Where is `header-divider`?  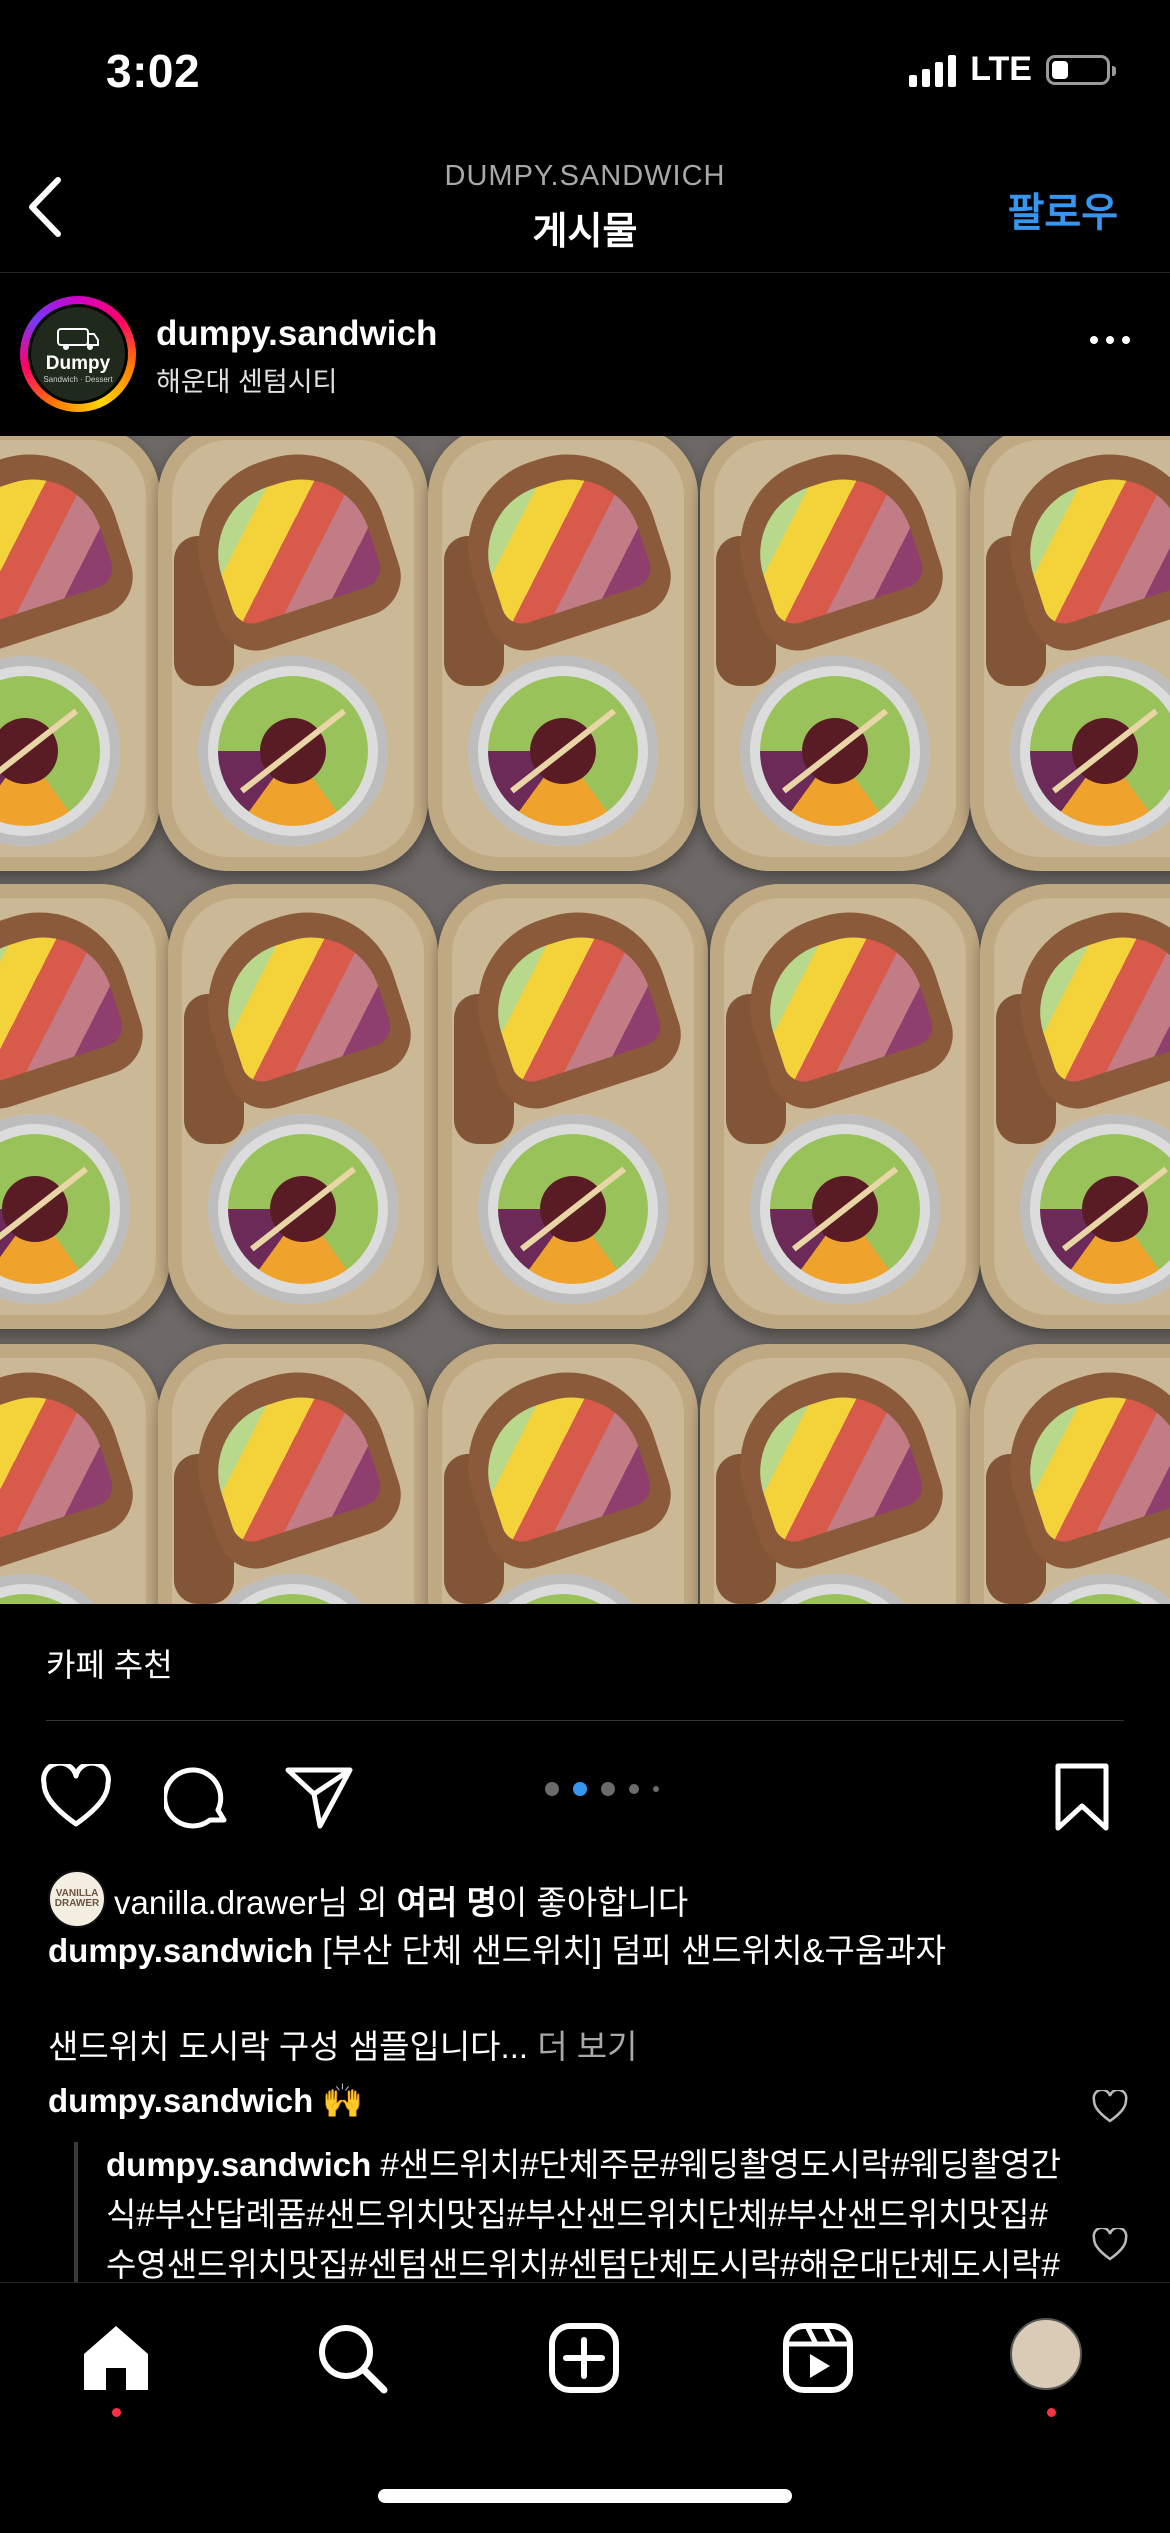 header-divider is located at coordinates (585, 272).